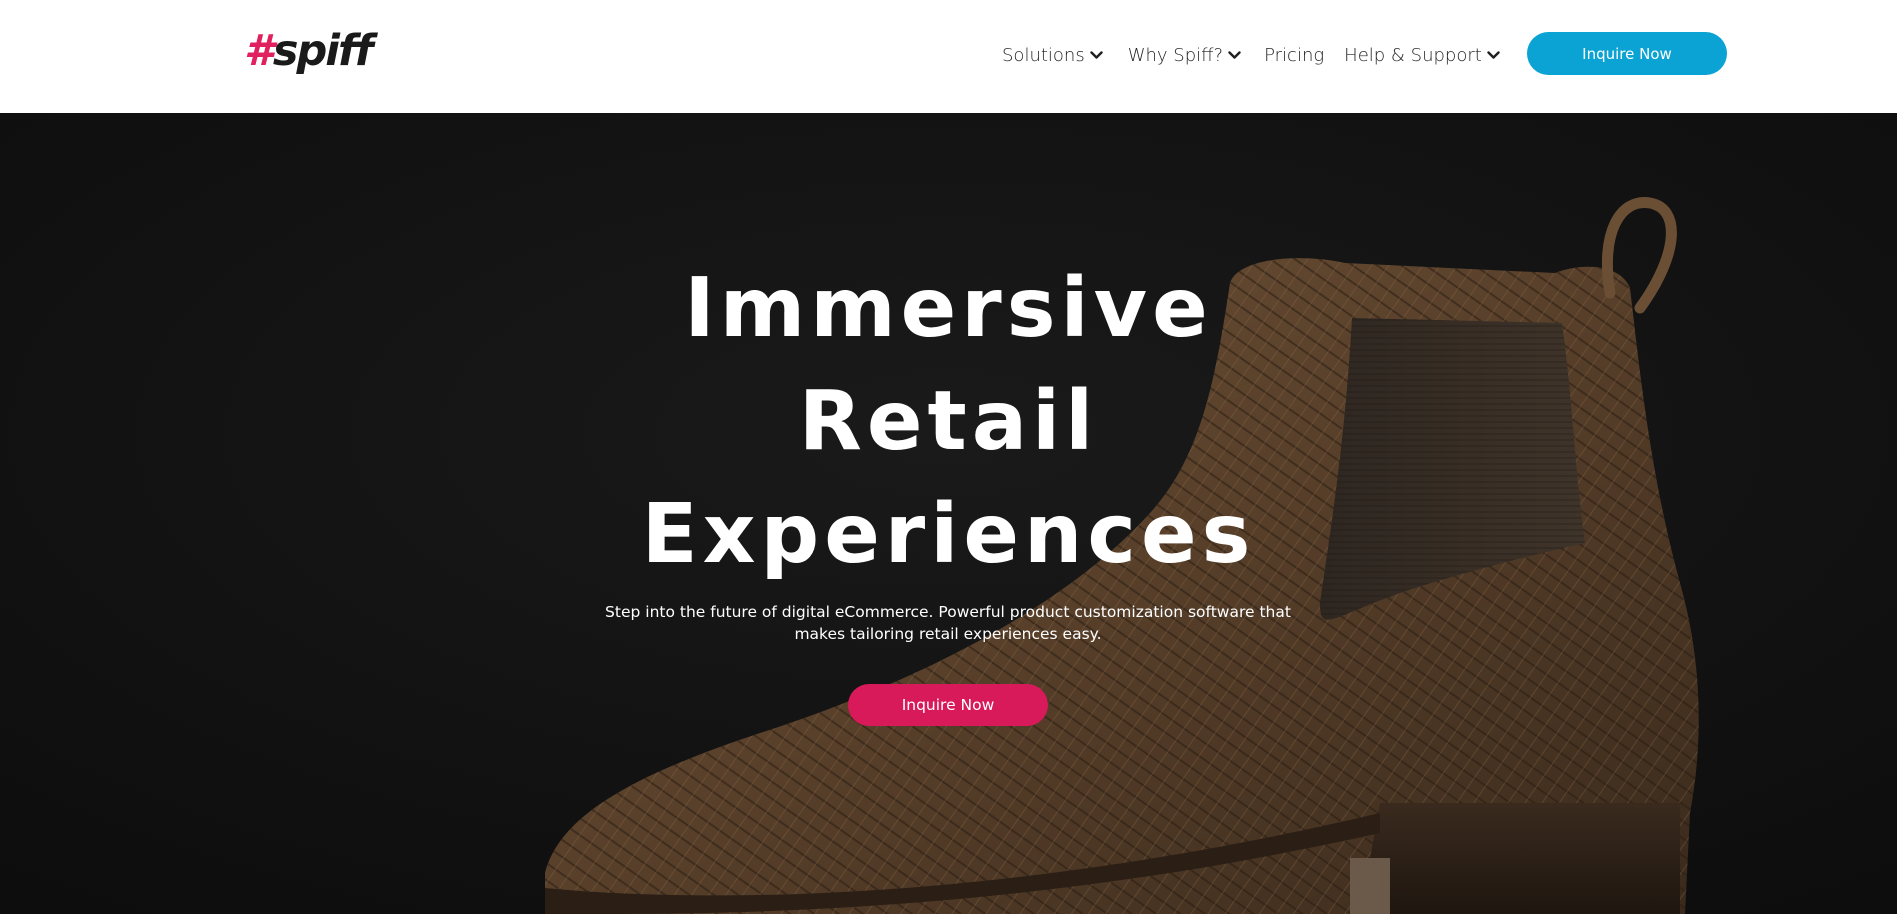 This screenshot has width=1897, height=914. I want to click on nav-item-label: Why Spiff?, so click(1175, 55).